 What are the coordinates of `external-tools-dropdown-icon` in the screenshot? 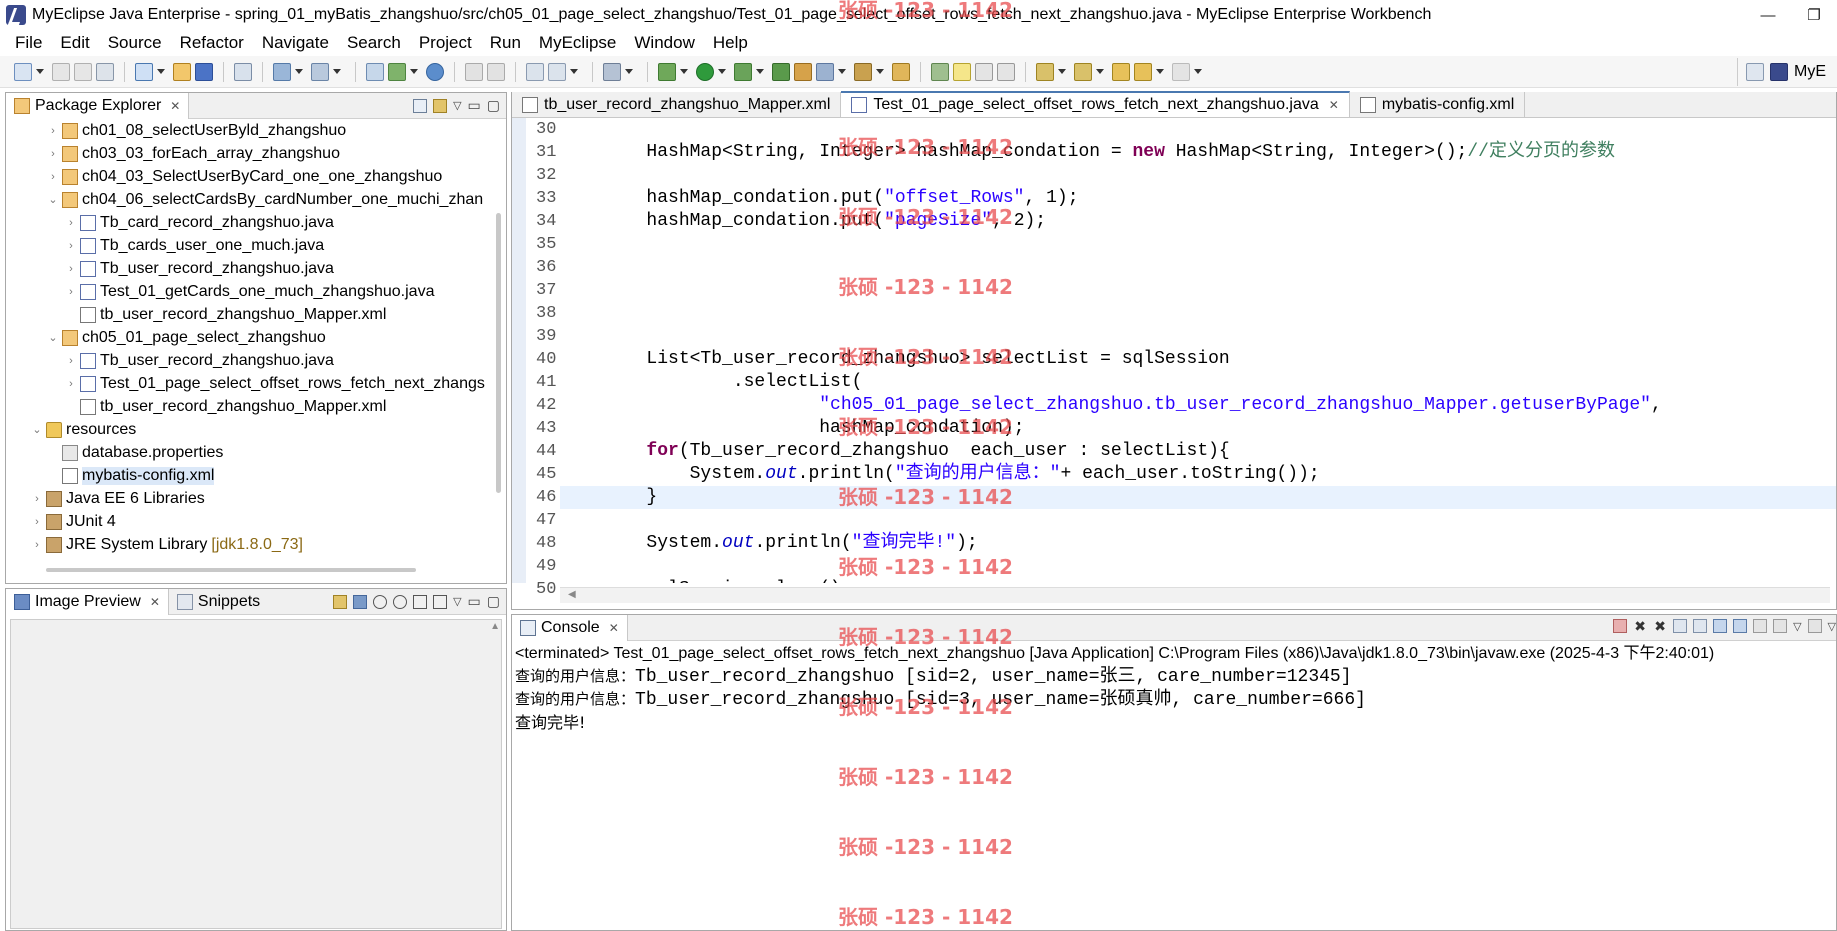 It's located at (760, 71).